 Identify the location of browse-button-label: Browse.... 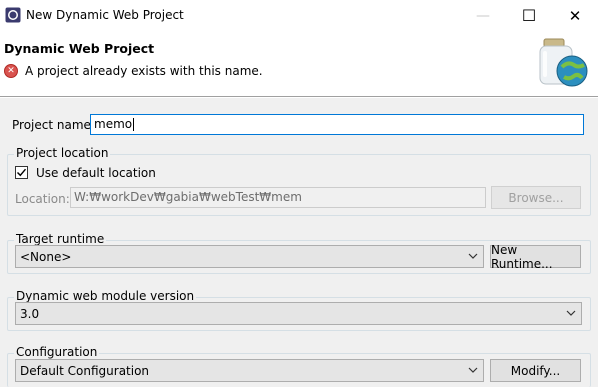
(536, 197).